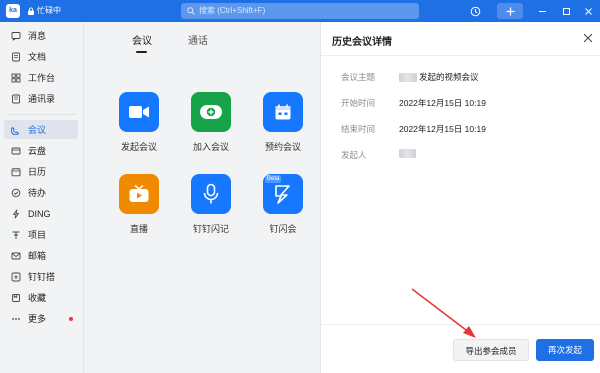  I want to click on live-tile, so click(139, 194).